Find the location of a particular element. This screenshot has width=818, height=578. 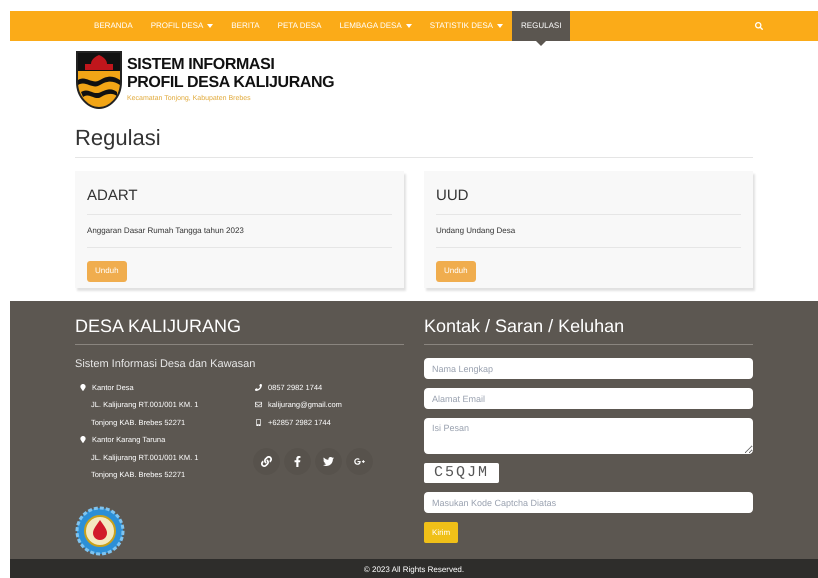

document-title: UUD is located at coordinates (588, 199).